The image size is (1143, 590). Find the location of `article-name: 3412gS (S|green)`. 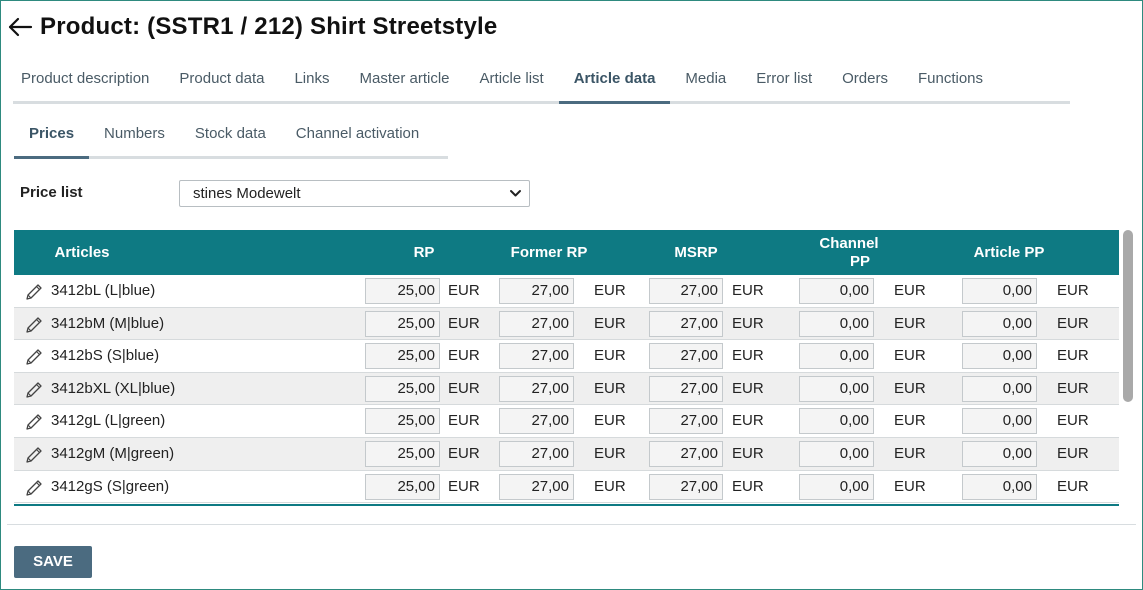

article-name: 3412gS (S|green) is located at coordinates (110, 486).